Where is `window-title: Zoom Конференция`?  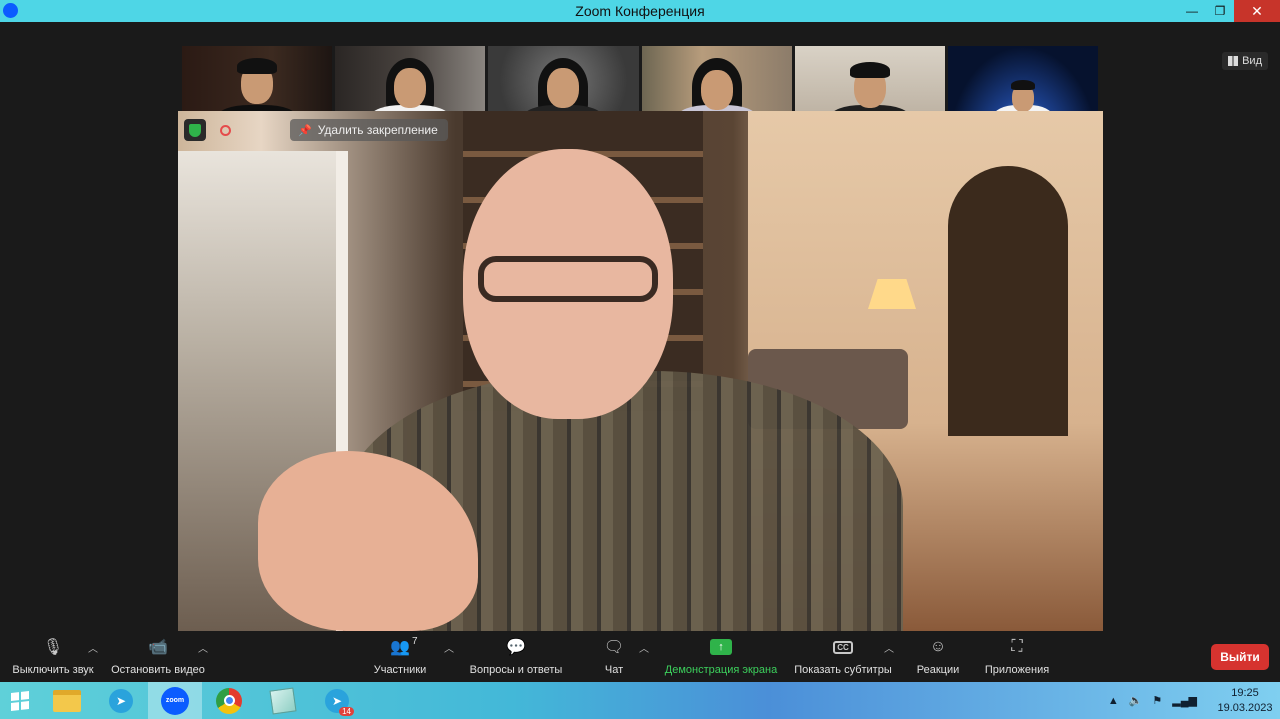
window-title: Zoom Конференция is located at coordinates (640, 11).